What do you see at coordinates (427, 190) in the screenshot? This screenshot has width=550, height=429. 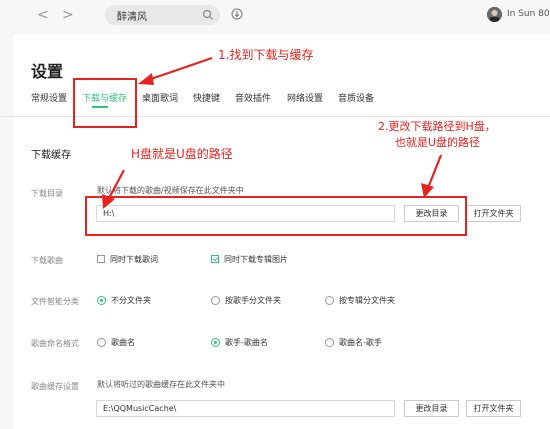 I see `arrow-to-path-head-icon` at bounding box center [427, 190].